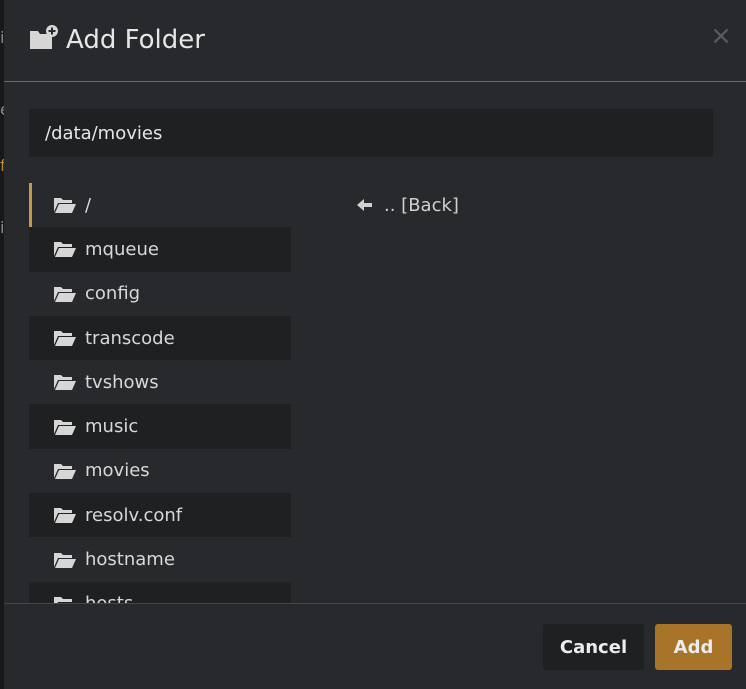 This screenshot has width=746, height=689. What do you see at coordinates (113, 294) in the screenshot?
I see `folder-name: config` at bounding box center [113, 294].